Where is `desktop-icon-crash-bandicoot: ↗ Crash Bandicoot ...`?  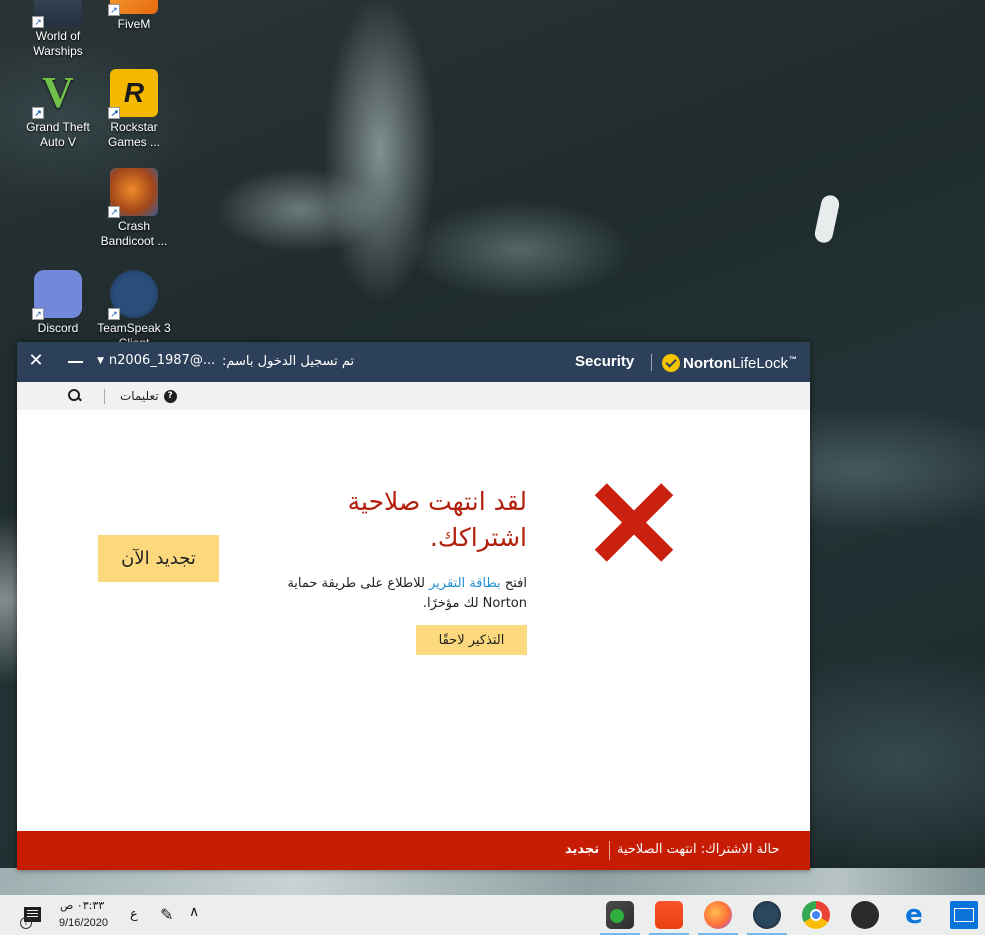 desktop-icon-crash-bandicoot: ↗ Crash Bandicoot ... is located at coordinates (134, 208).